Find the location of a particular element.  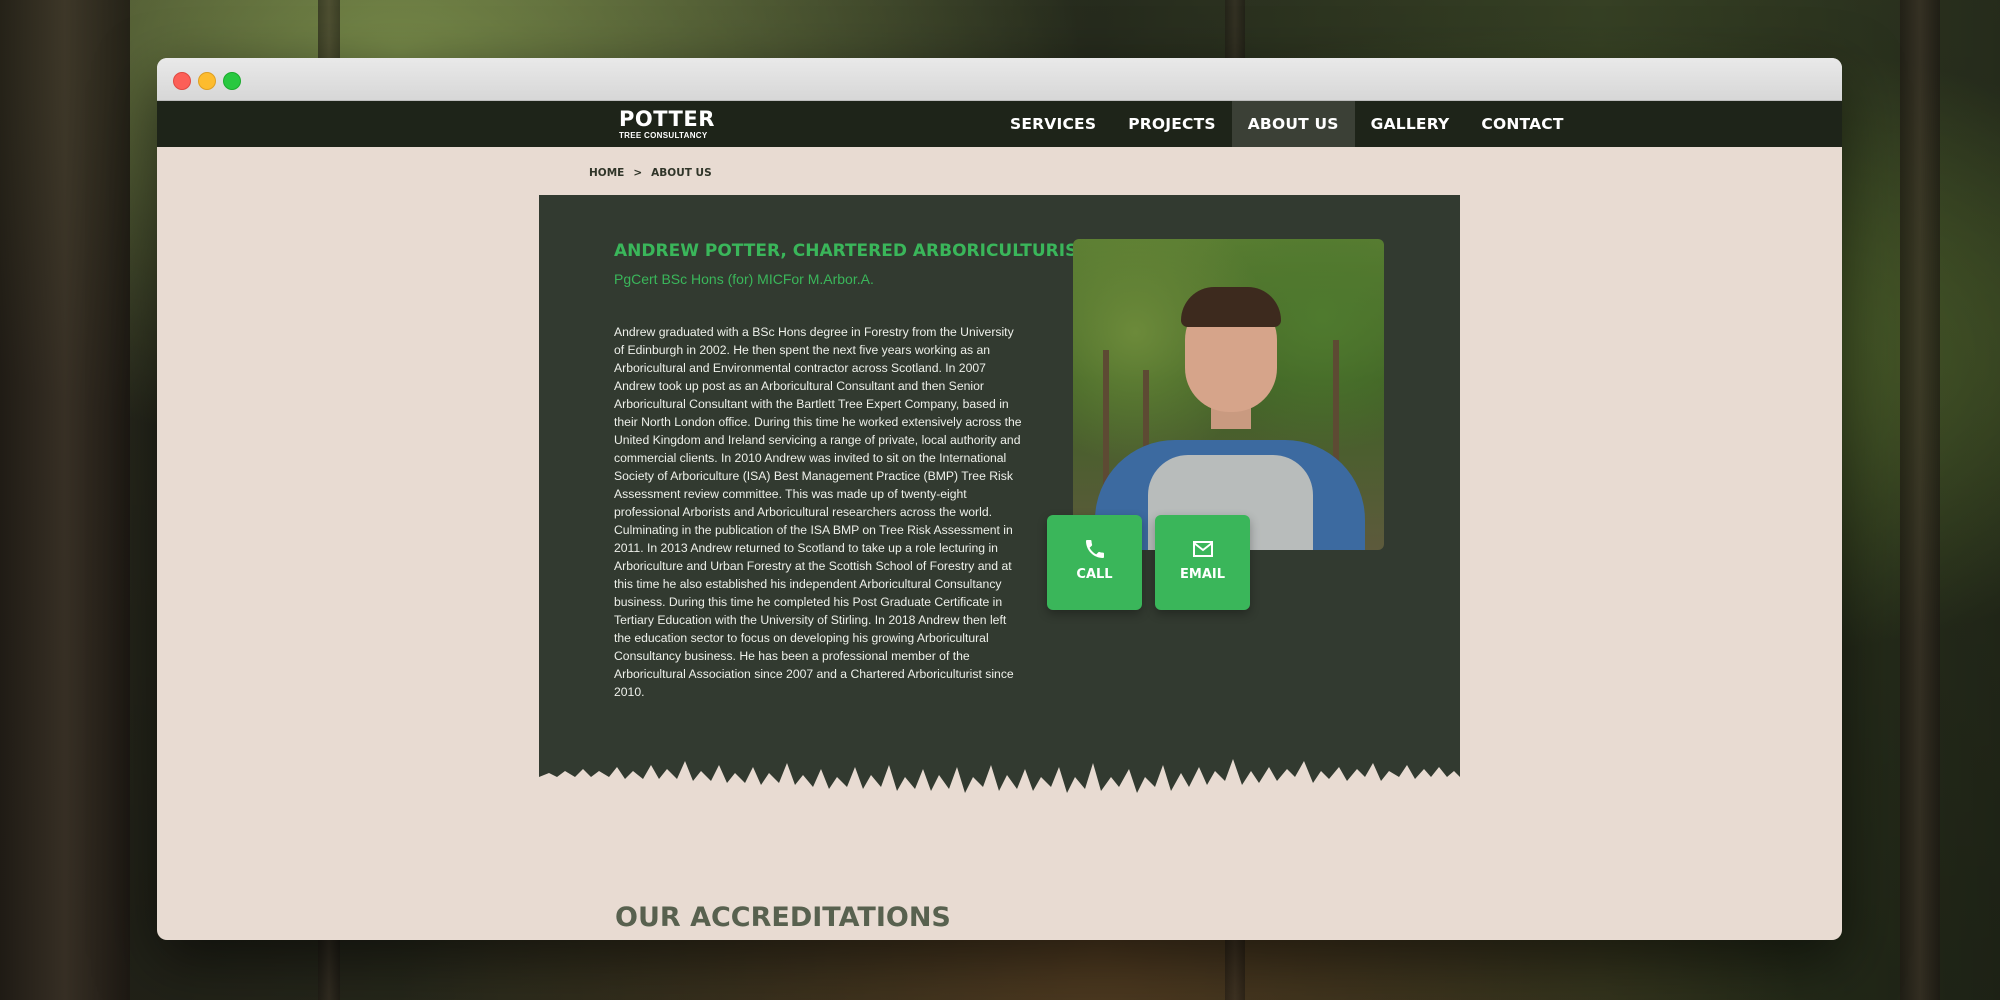

logo-tagline: TREE CONSULTANCY is located at coordinates (663, 135).